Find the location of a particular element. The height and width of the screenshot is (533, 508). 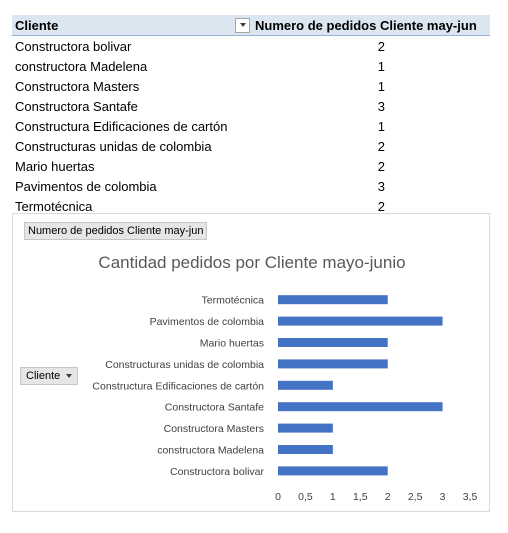

x-tick-label: 3,5 is located at coordinates (470, 497).